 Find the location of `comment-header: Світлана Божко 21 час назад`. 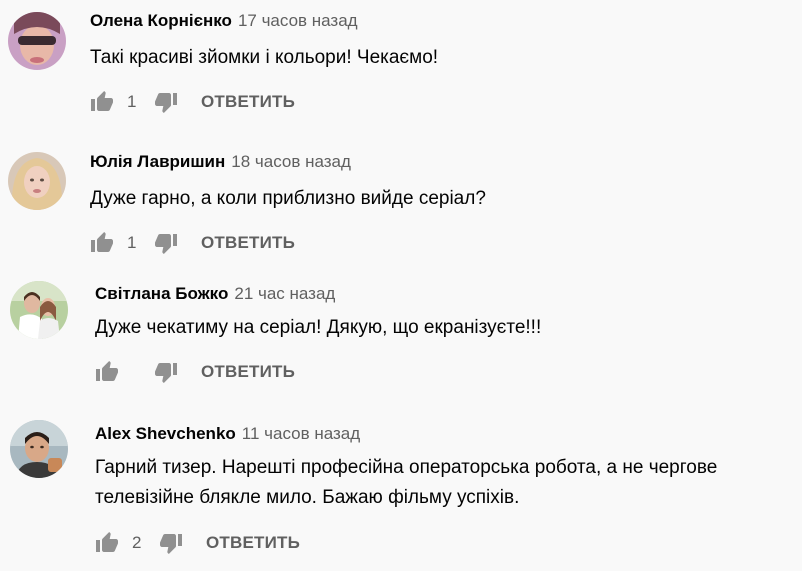

comment-header: Світлана Божко 21 час назад is located at coordinates (215, 294).